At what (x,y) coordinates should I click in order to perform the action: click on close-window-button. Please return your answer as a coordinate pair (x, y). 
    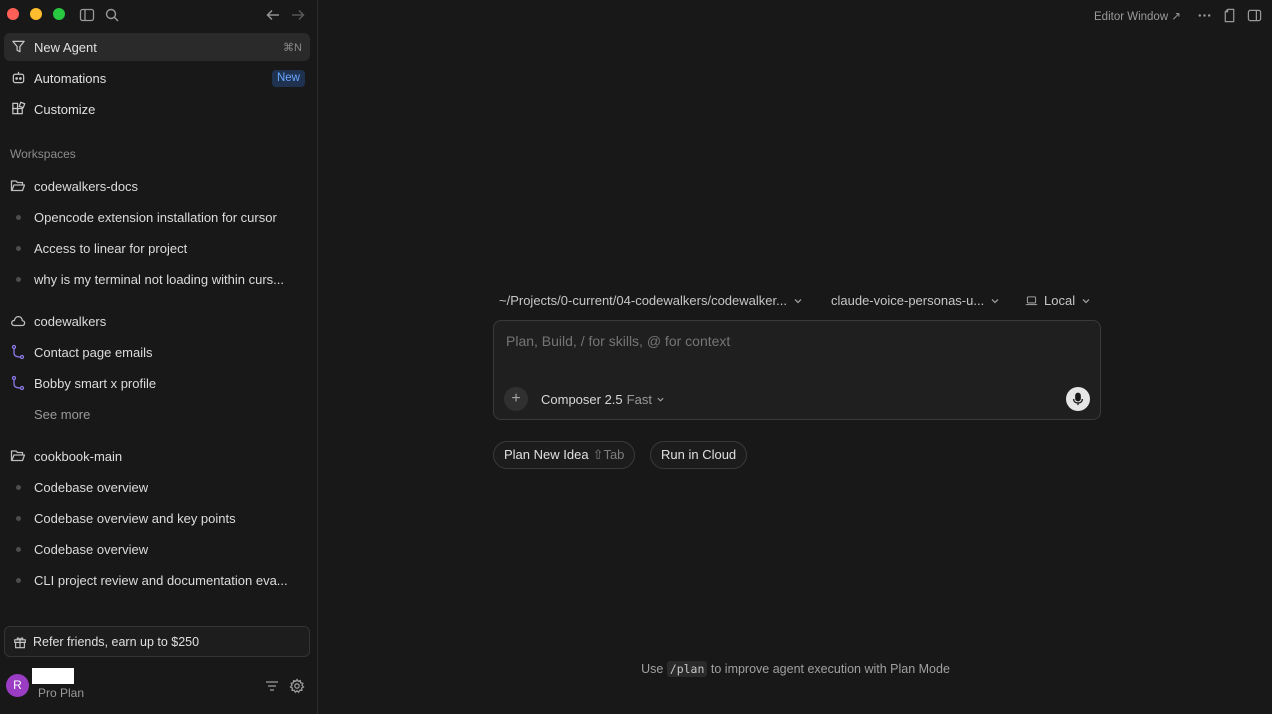
    Looking at the image, I should click on (13, 14).